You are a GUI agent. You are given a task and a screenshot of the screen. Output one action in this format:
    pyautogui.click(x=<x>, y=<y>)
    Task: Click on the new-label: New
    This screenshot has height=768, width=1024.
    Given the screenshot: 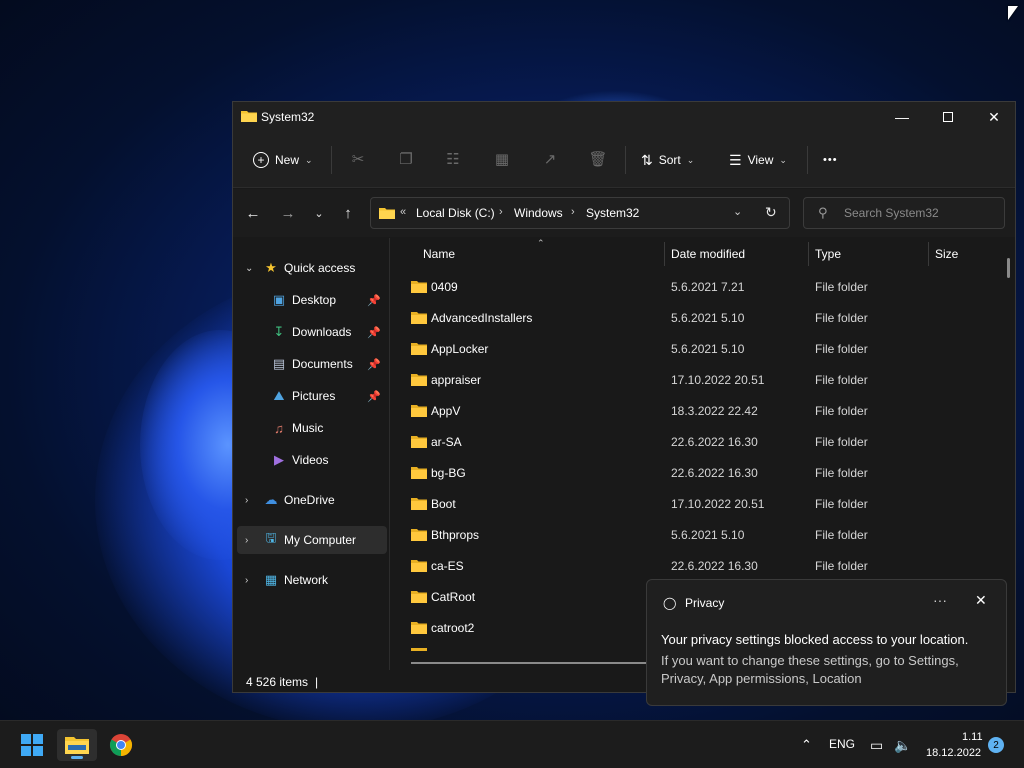 What is the action you would take?
    pyautogui.click(x=287, y=160)
    